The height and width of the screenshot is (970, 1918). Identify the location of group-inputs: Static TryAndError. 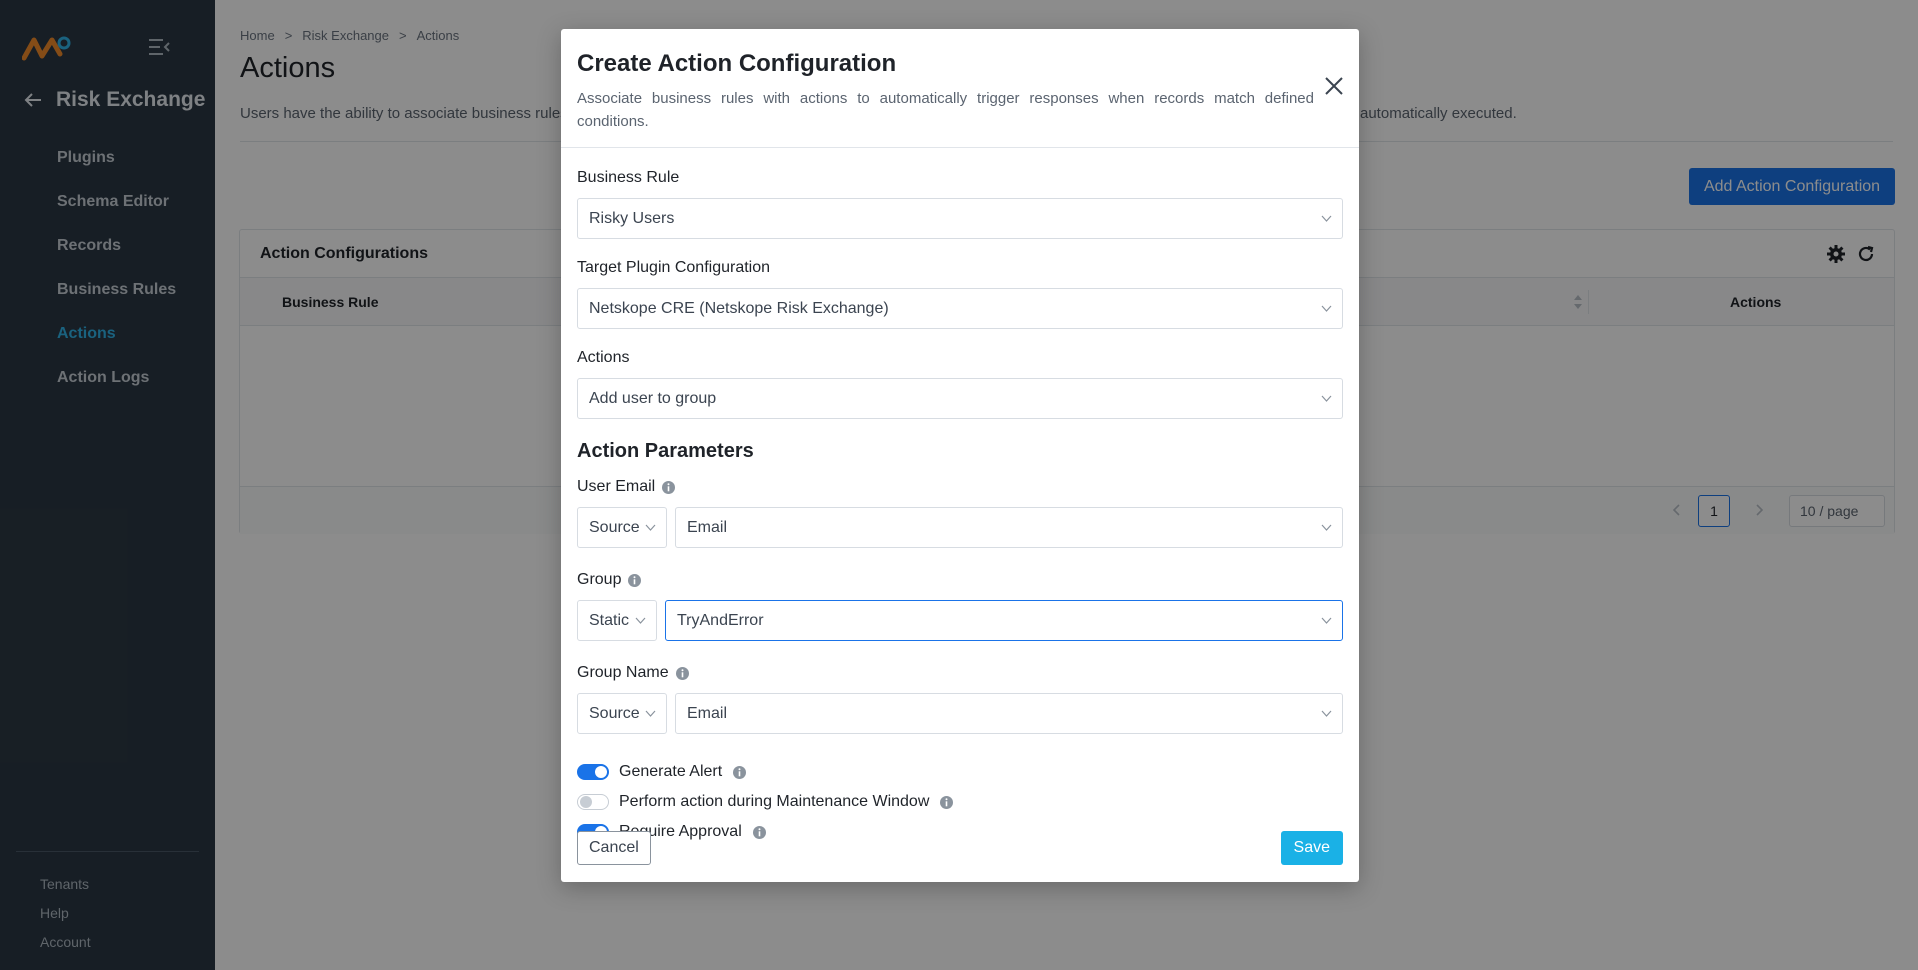
(960, 620).